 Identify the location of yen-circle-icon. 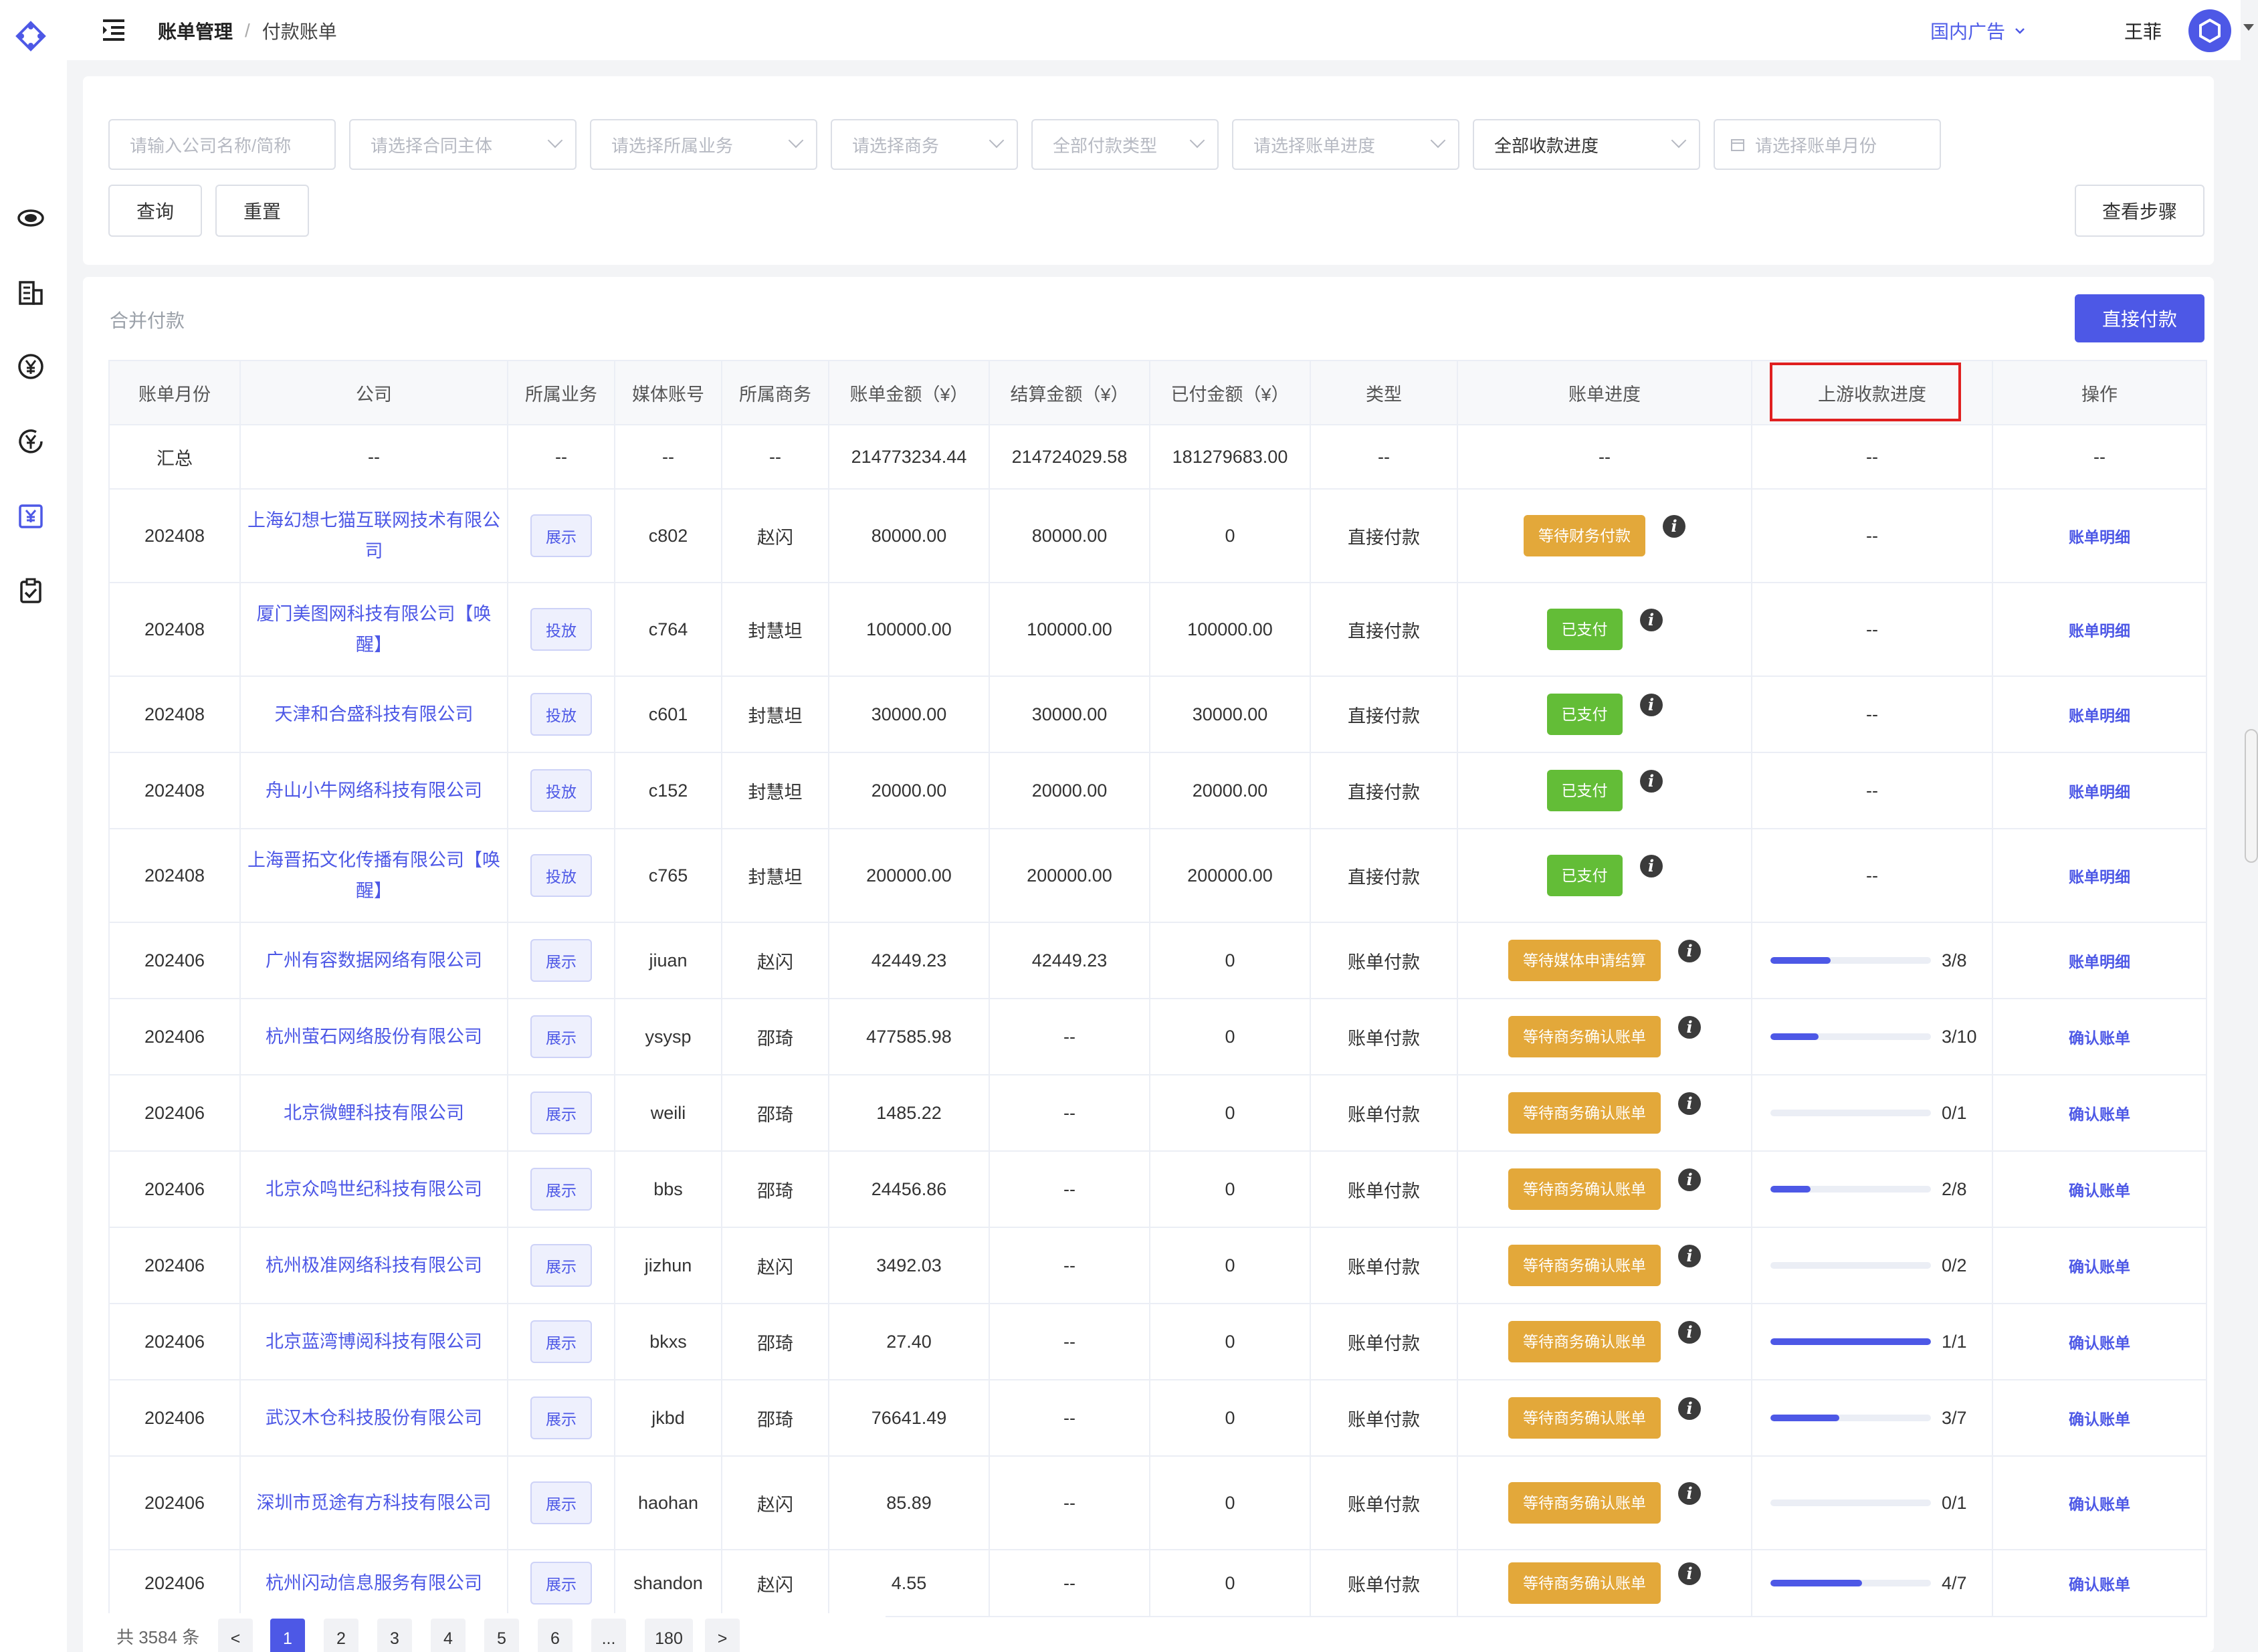
(31, 366).